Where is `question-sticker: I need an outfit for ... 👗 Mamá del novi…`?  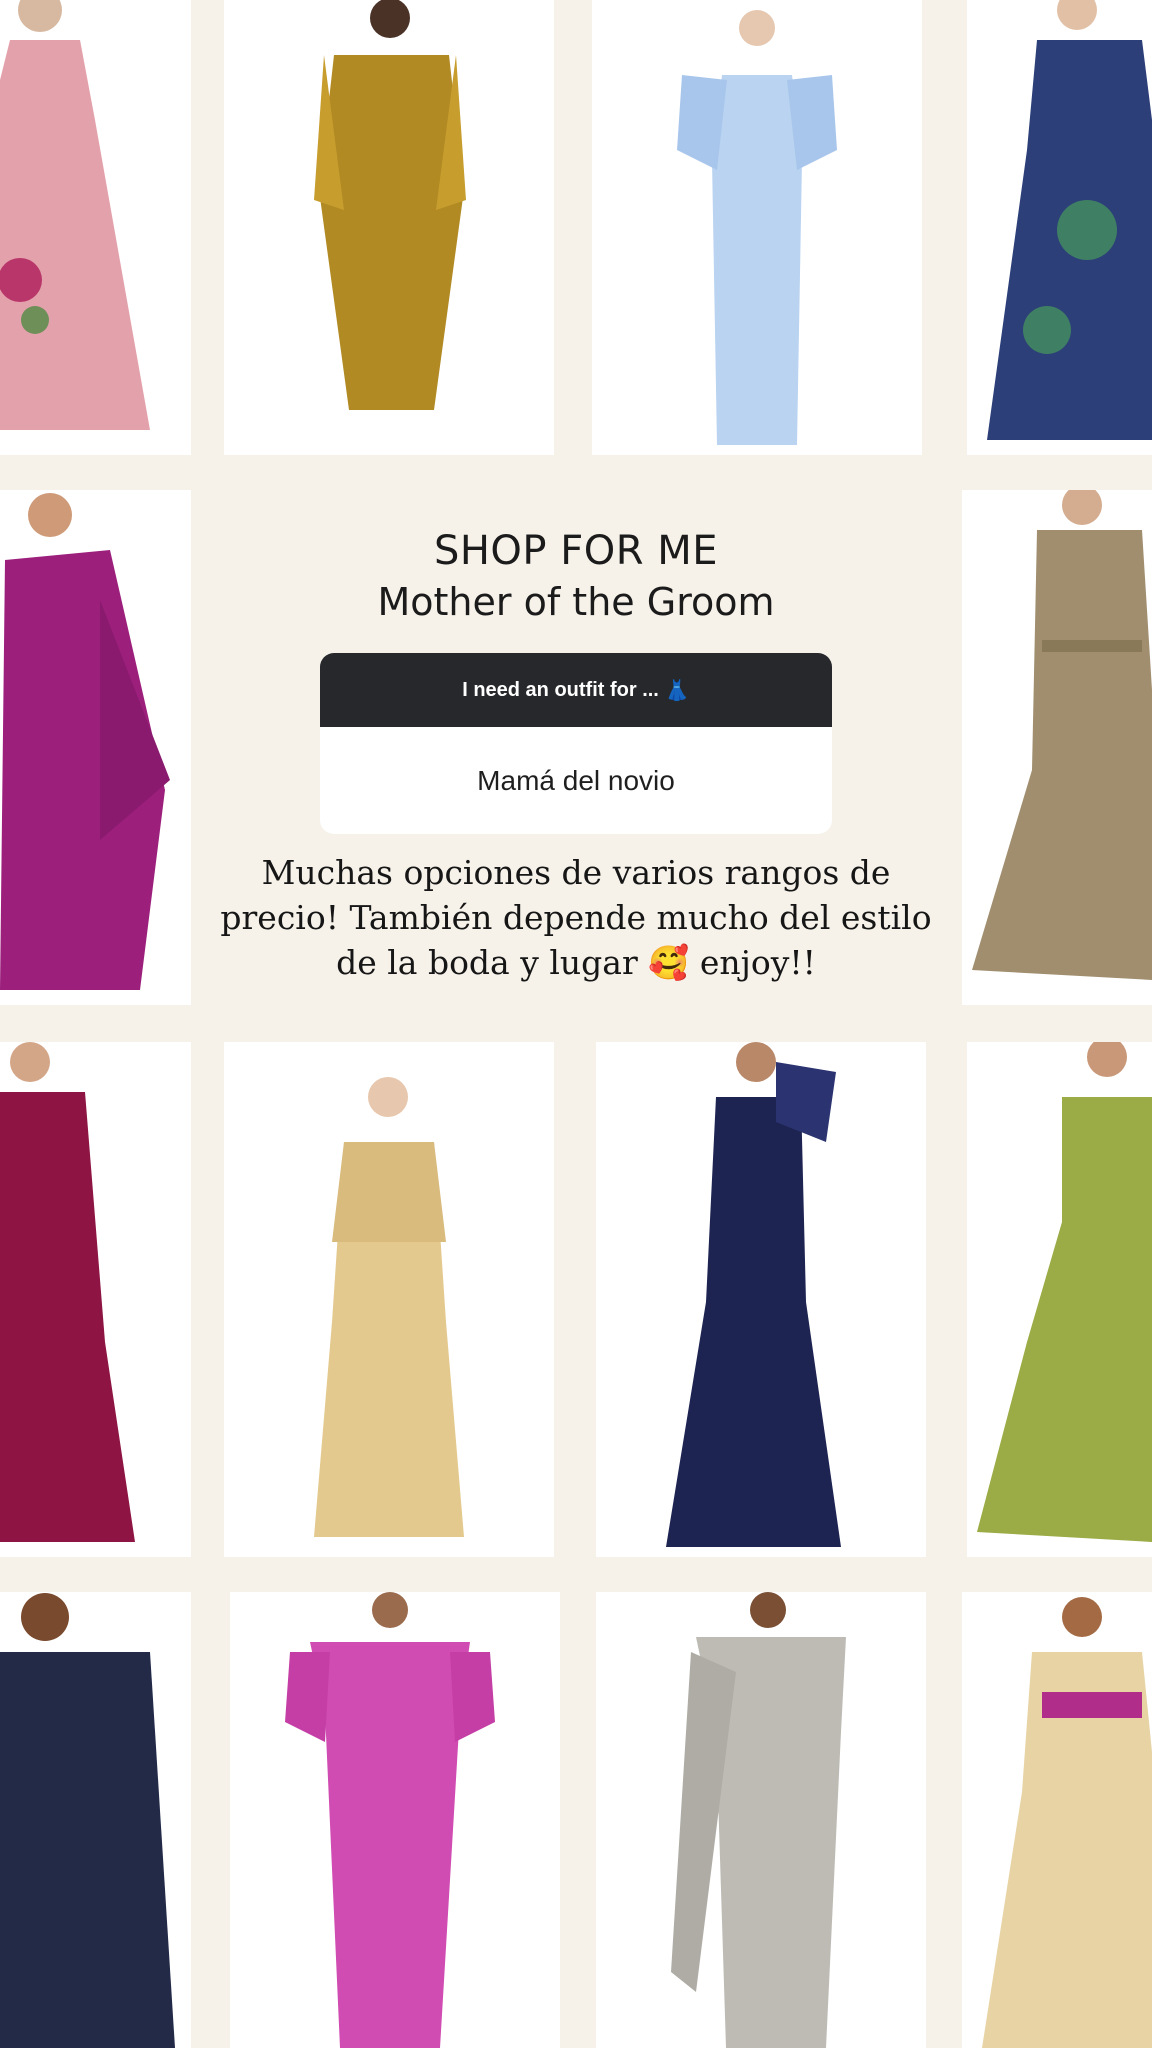
question-sticker: I need an outfit for ... 👗 Mamá del novi… is located at coordinates (576, 743).